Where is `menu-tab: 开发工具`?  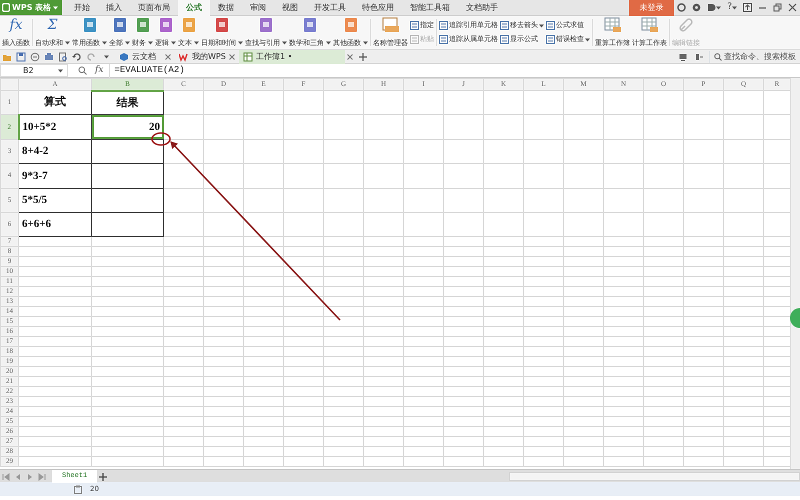 menu-tab: 开发工具 is located at coordinates (330, 8).